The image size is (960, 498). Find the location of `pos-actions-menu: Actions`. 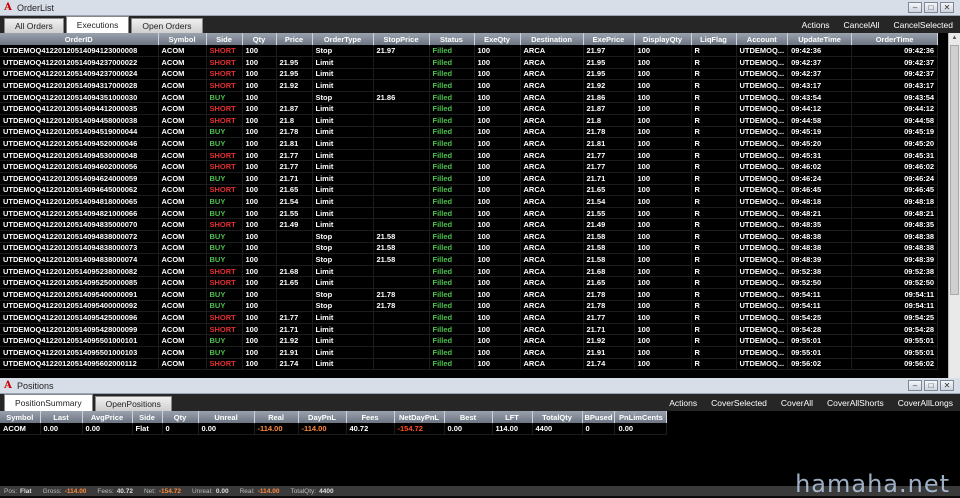

pos-actions-menu: Actions is located at coordinates (683, 403).